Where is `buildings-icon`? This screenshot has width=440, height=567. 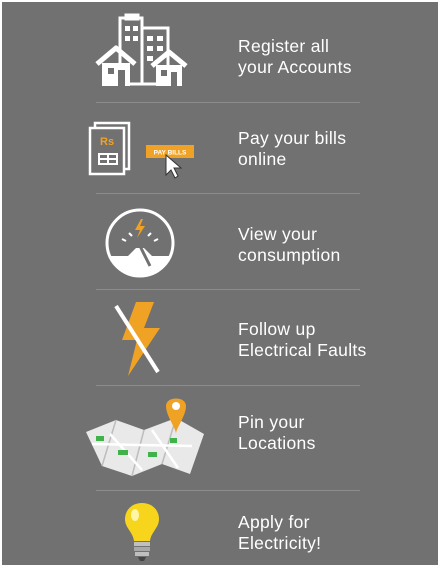 buildings-icon is located at coordinates (142, 52).